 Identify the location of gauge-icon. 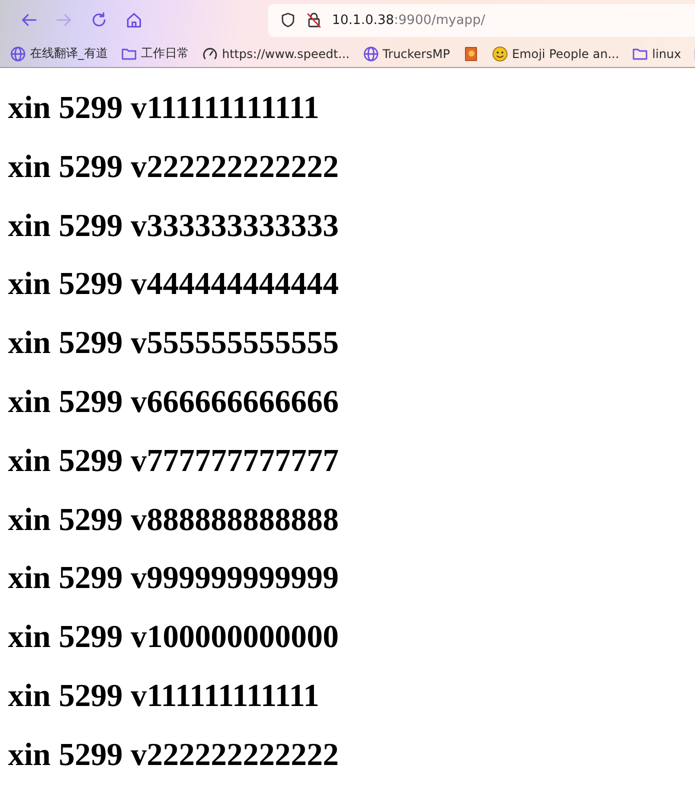
(210, 54).